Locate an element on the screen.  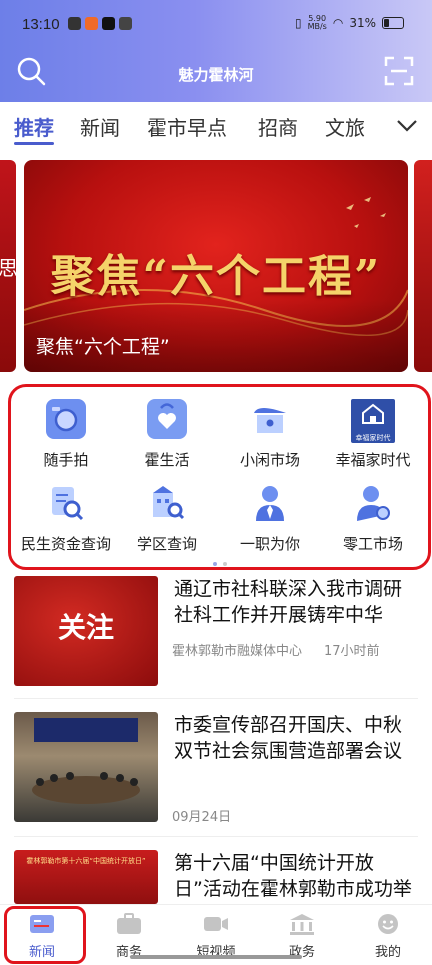
status-indicators: ▯ 5.90 MB/s ◠ 31% is located at coordinates (349, 23).